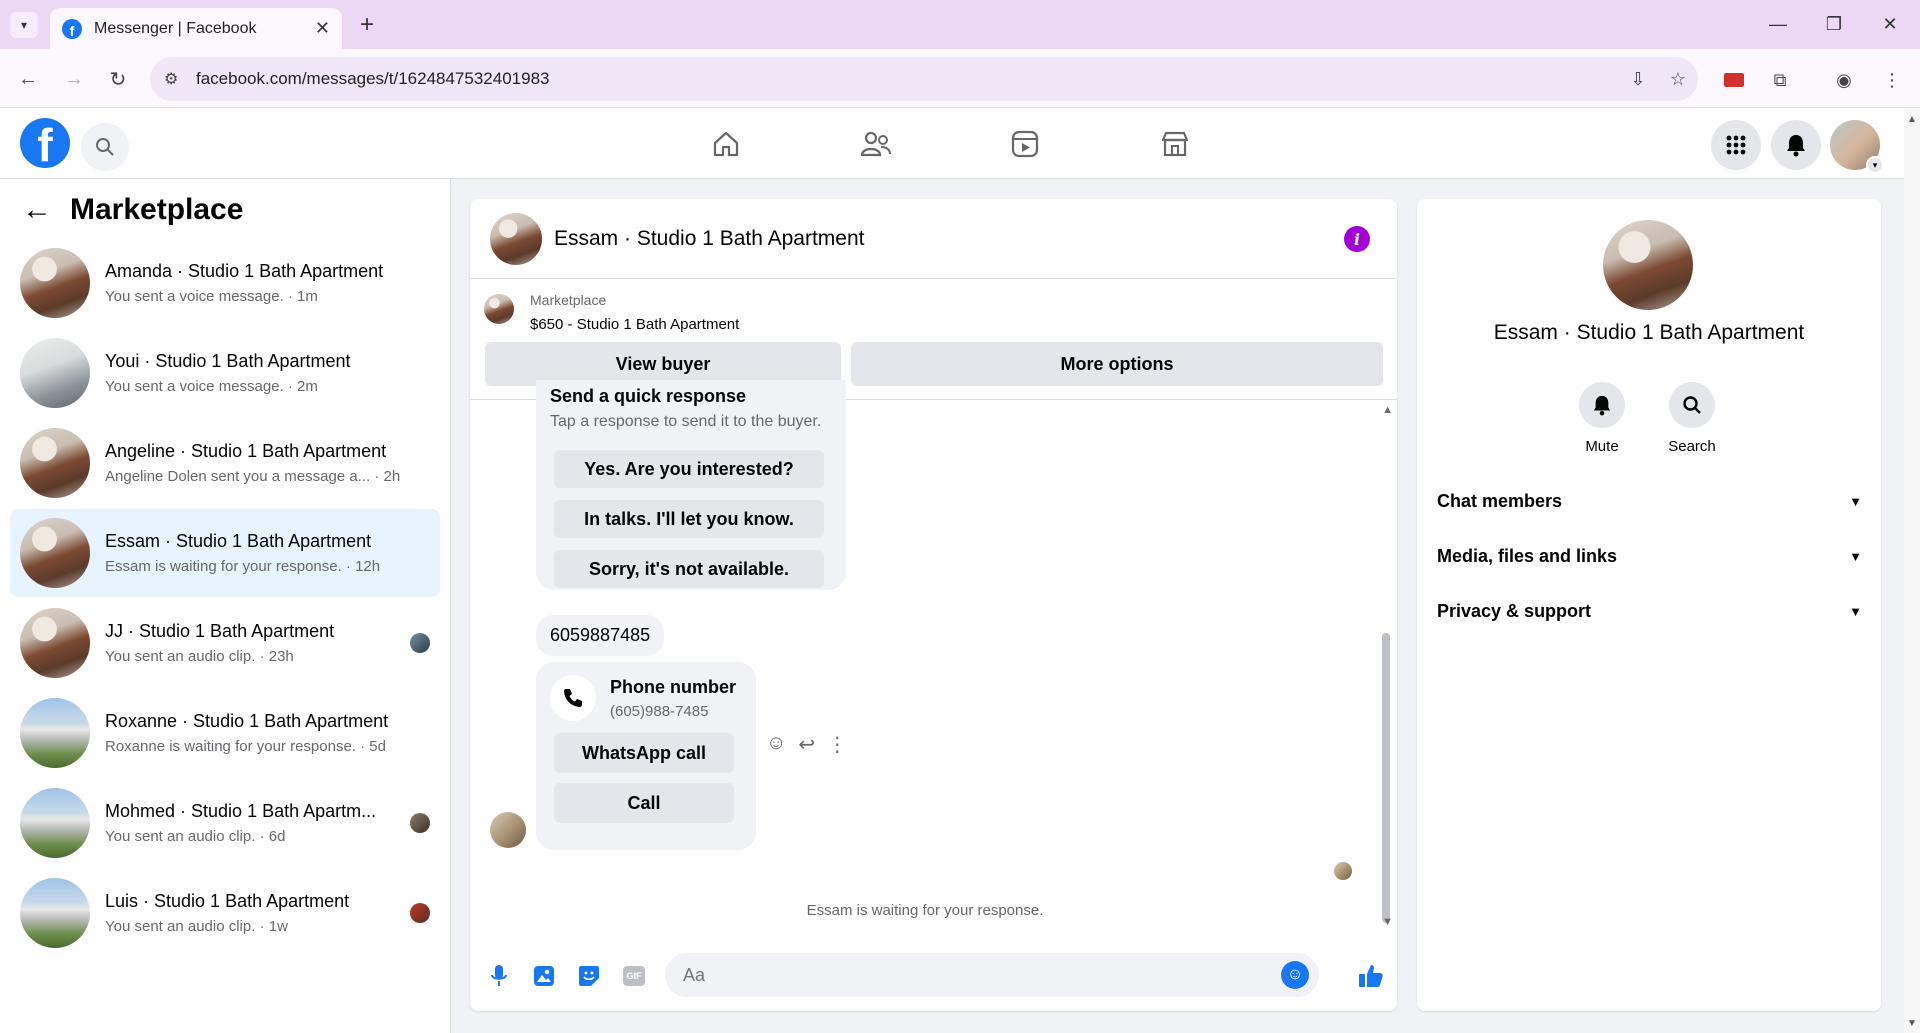  Describe the element at coordinates (118, 79) in the screenshot. I see `reload-icon: ↻` at that location.